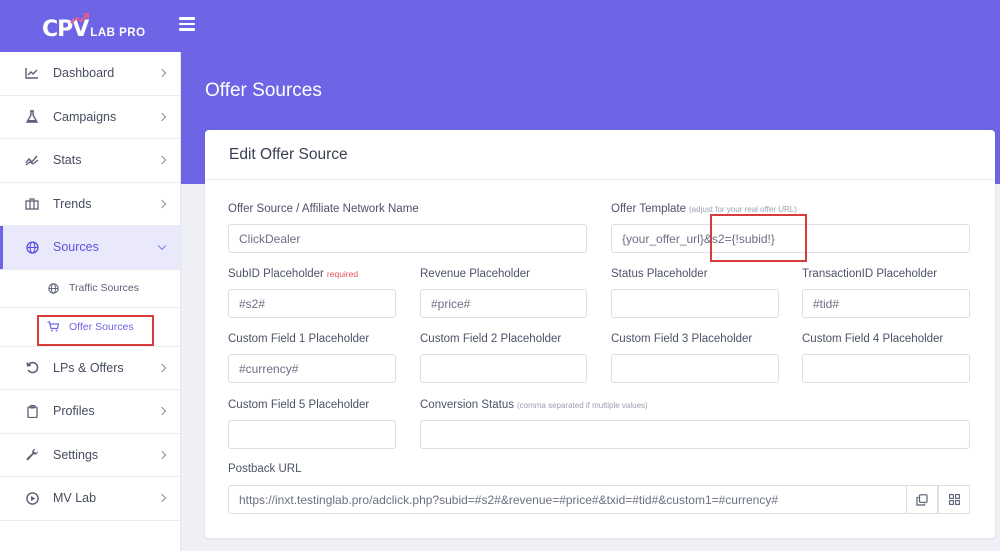 This screenshot has width=1000, height=551. Describe the element at coordinates (312, 434) in the screenshot. I see `custom-field-5-input` at that location.